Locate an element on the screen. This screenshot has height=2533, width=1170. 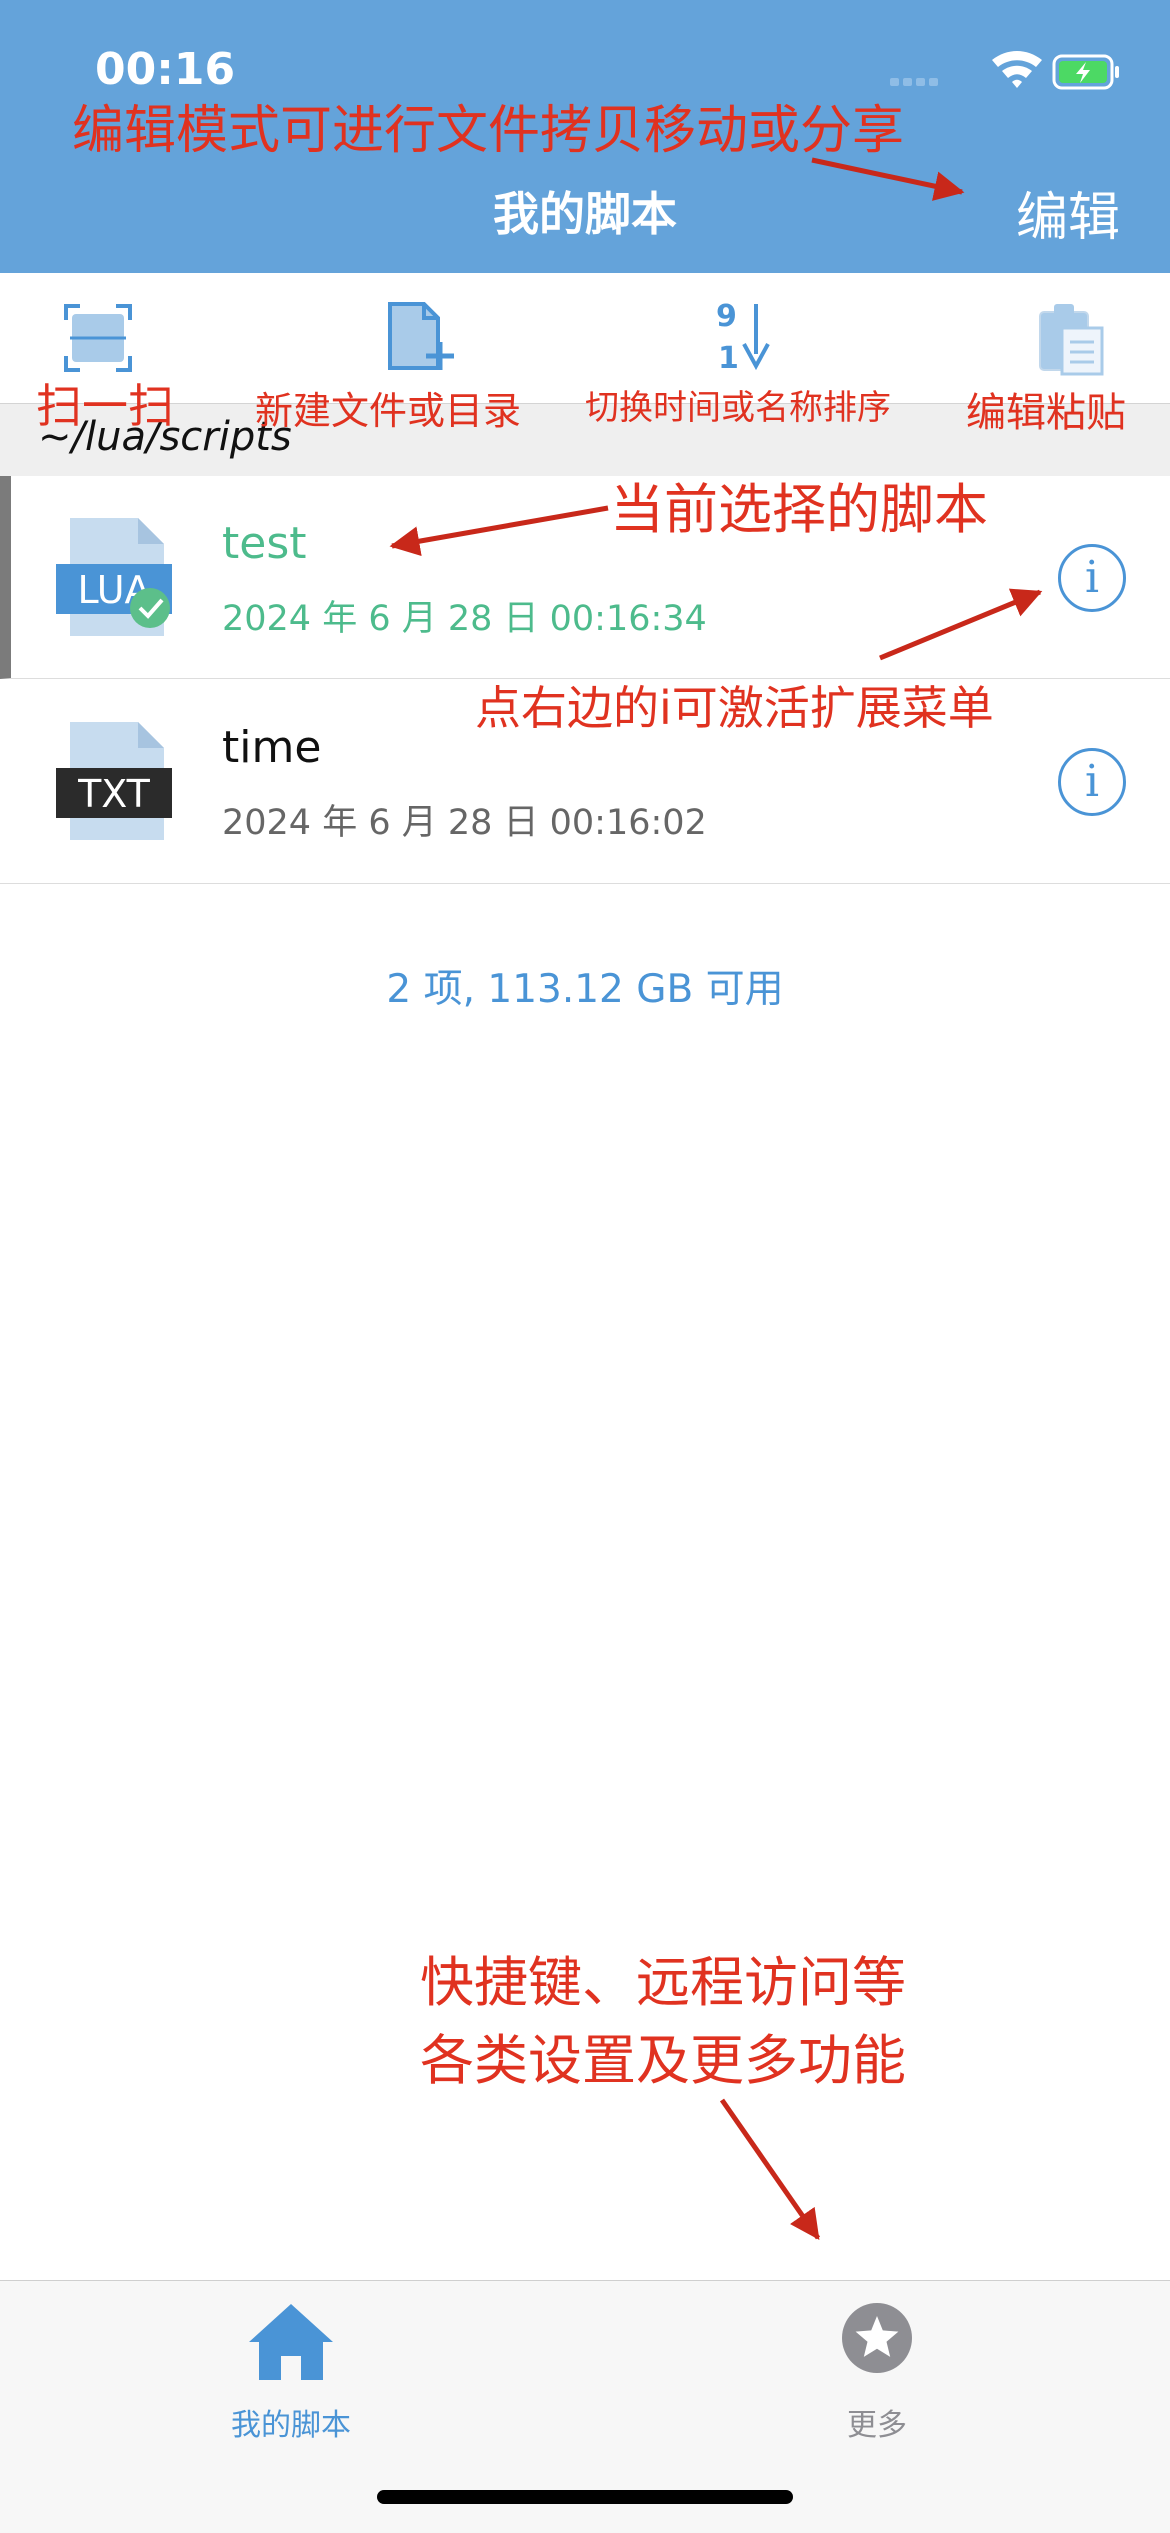
file-name: test is located at coordinates (264, 543).